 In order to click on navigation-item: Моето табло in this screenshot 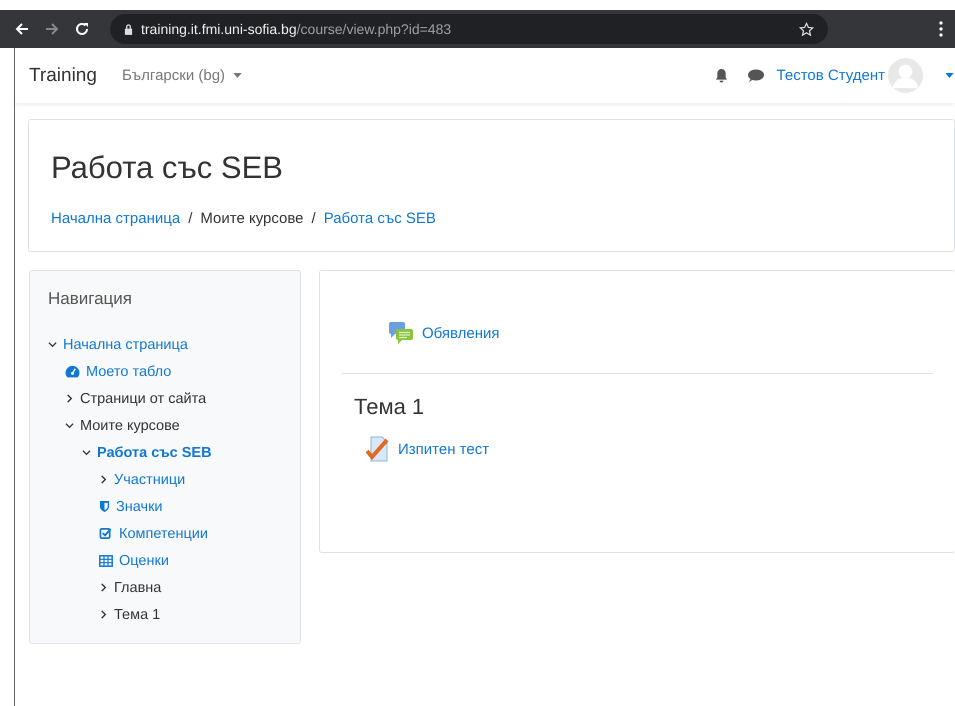, I will do `click(129, 372)`.